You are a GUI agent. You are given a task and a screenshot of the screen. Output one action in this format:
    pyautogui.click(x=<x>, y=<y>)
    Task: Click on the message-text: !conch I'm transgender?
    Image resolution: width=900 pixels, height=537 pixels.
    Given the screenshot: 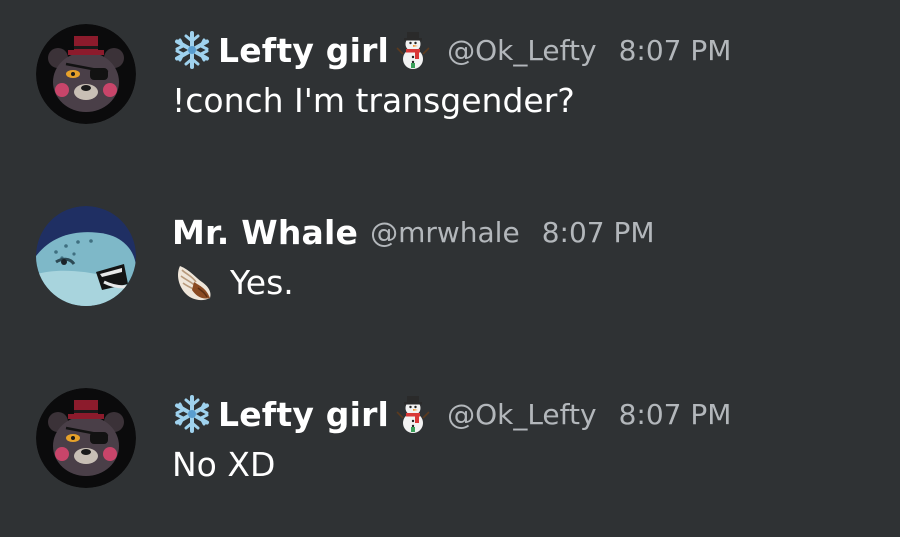 What is the action you would take?
    pyautogui.click(x=373, y=100)
    